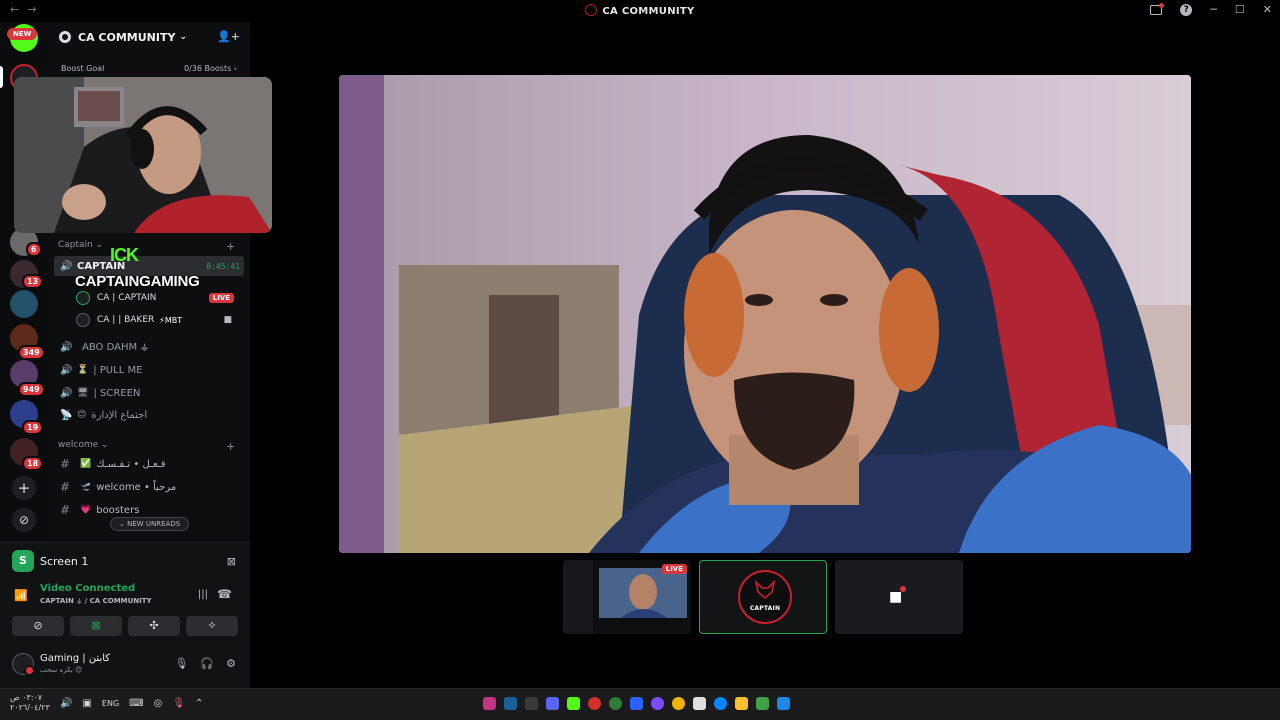  I want to click on close-button: ✕, so click(1267, 9).